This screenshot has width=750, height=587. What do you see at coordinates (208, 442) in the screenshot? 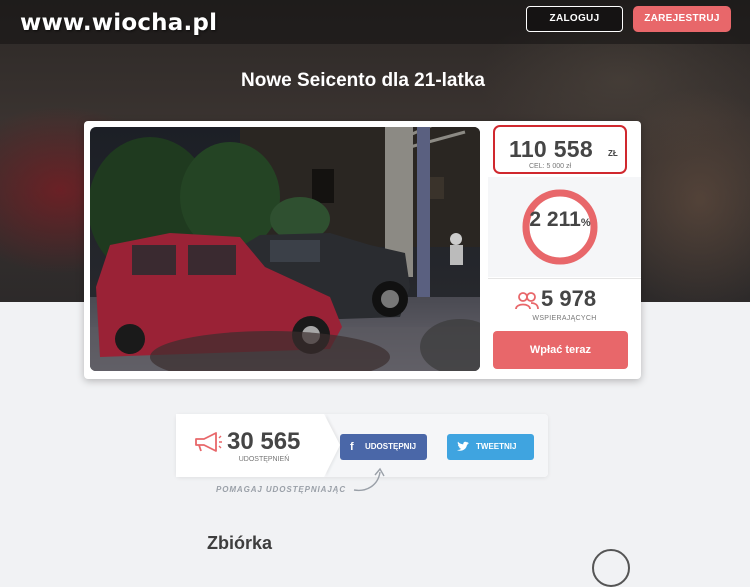
I see `megaphone-icon` at bounding box center [208, 442].